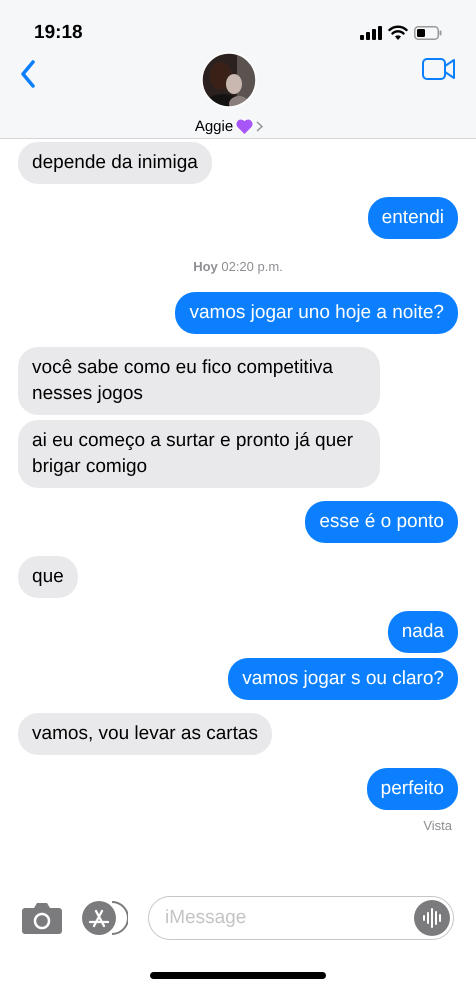 This screenshot has width=476, height=1000. I want to click on sent-message: vamos jogar s ou claro?, so click(343, 679).